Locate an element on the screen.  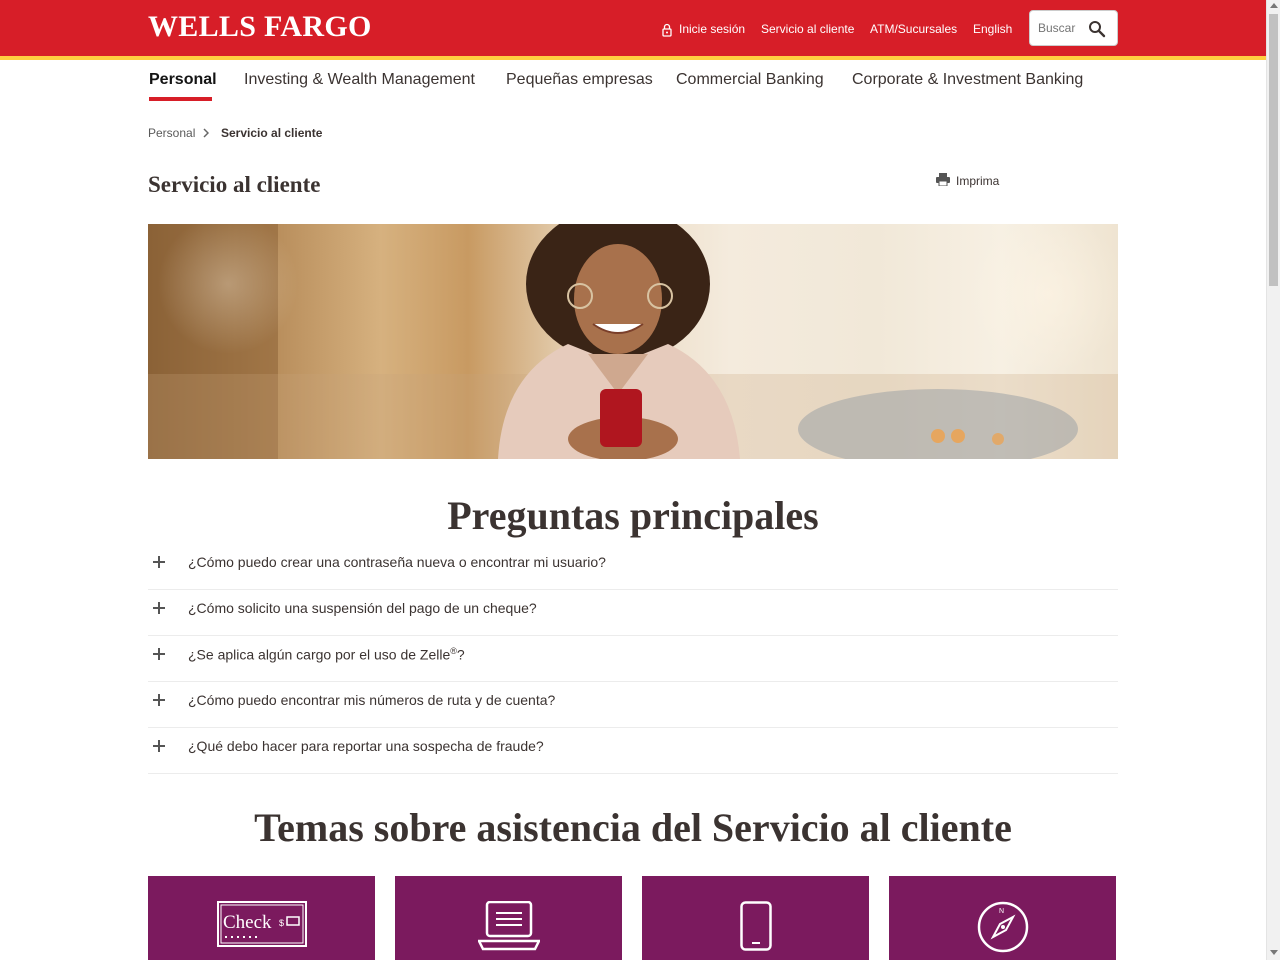
customer-service-link: Servicio al cliente is located at coordinates (807, 29).